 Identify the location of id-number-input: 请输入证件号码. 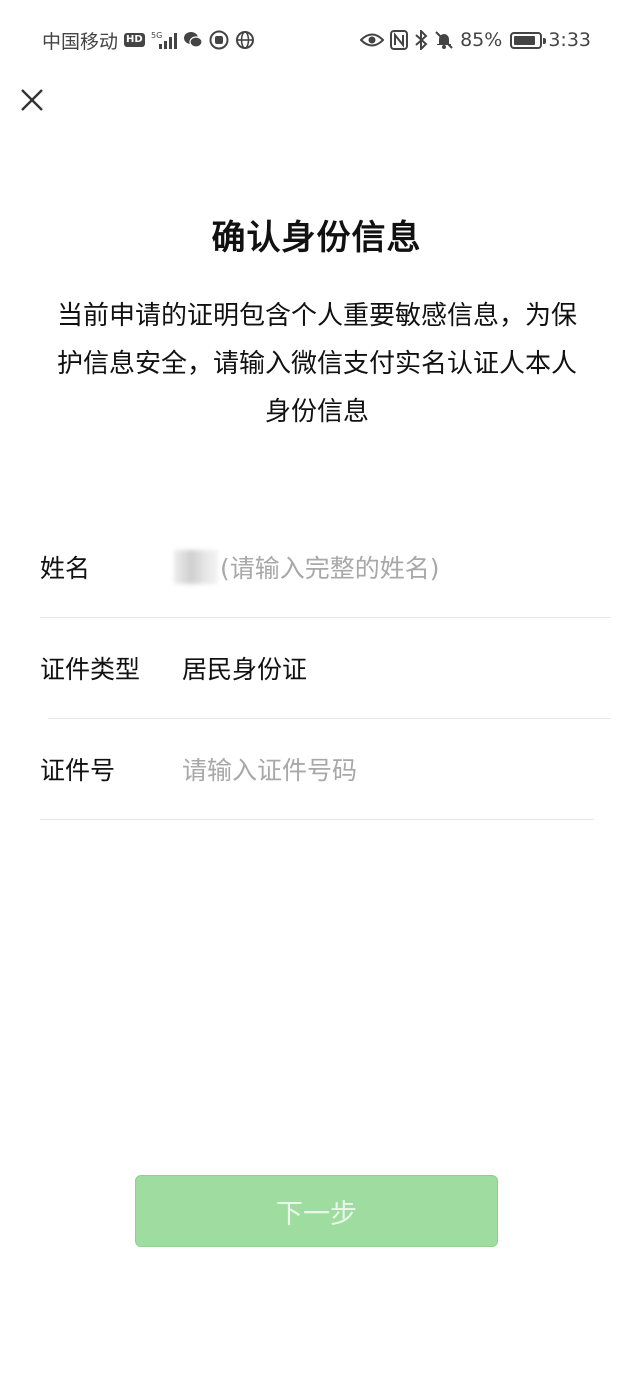
(269, 769).